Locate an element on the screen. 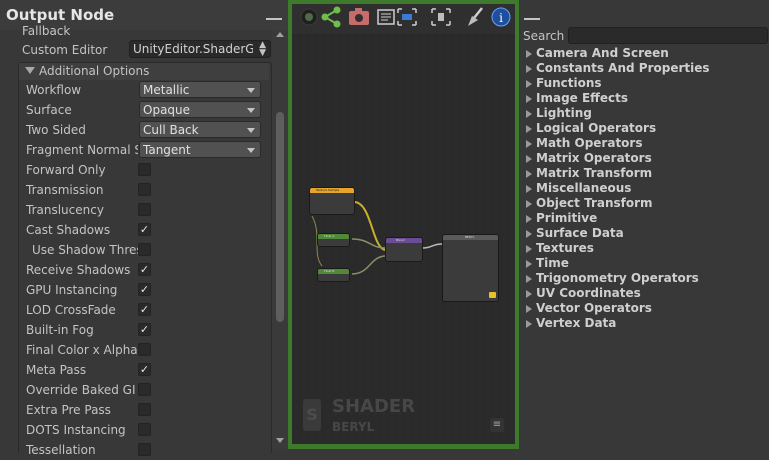  left-scrollbar-thumb is located at coordinates (280, 217).